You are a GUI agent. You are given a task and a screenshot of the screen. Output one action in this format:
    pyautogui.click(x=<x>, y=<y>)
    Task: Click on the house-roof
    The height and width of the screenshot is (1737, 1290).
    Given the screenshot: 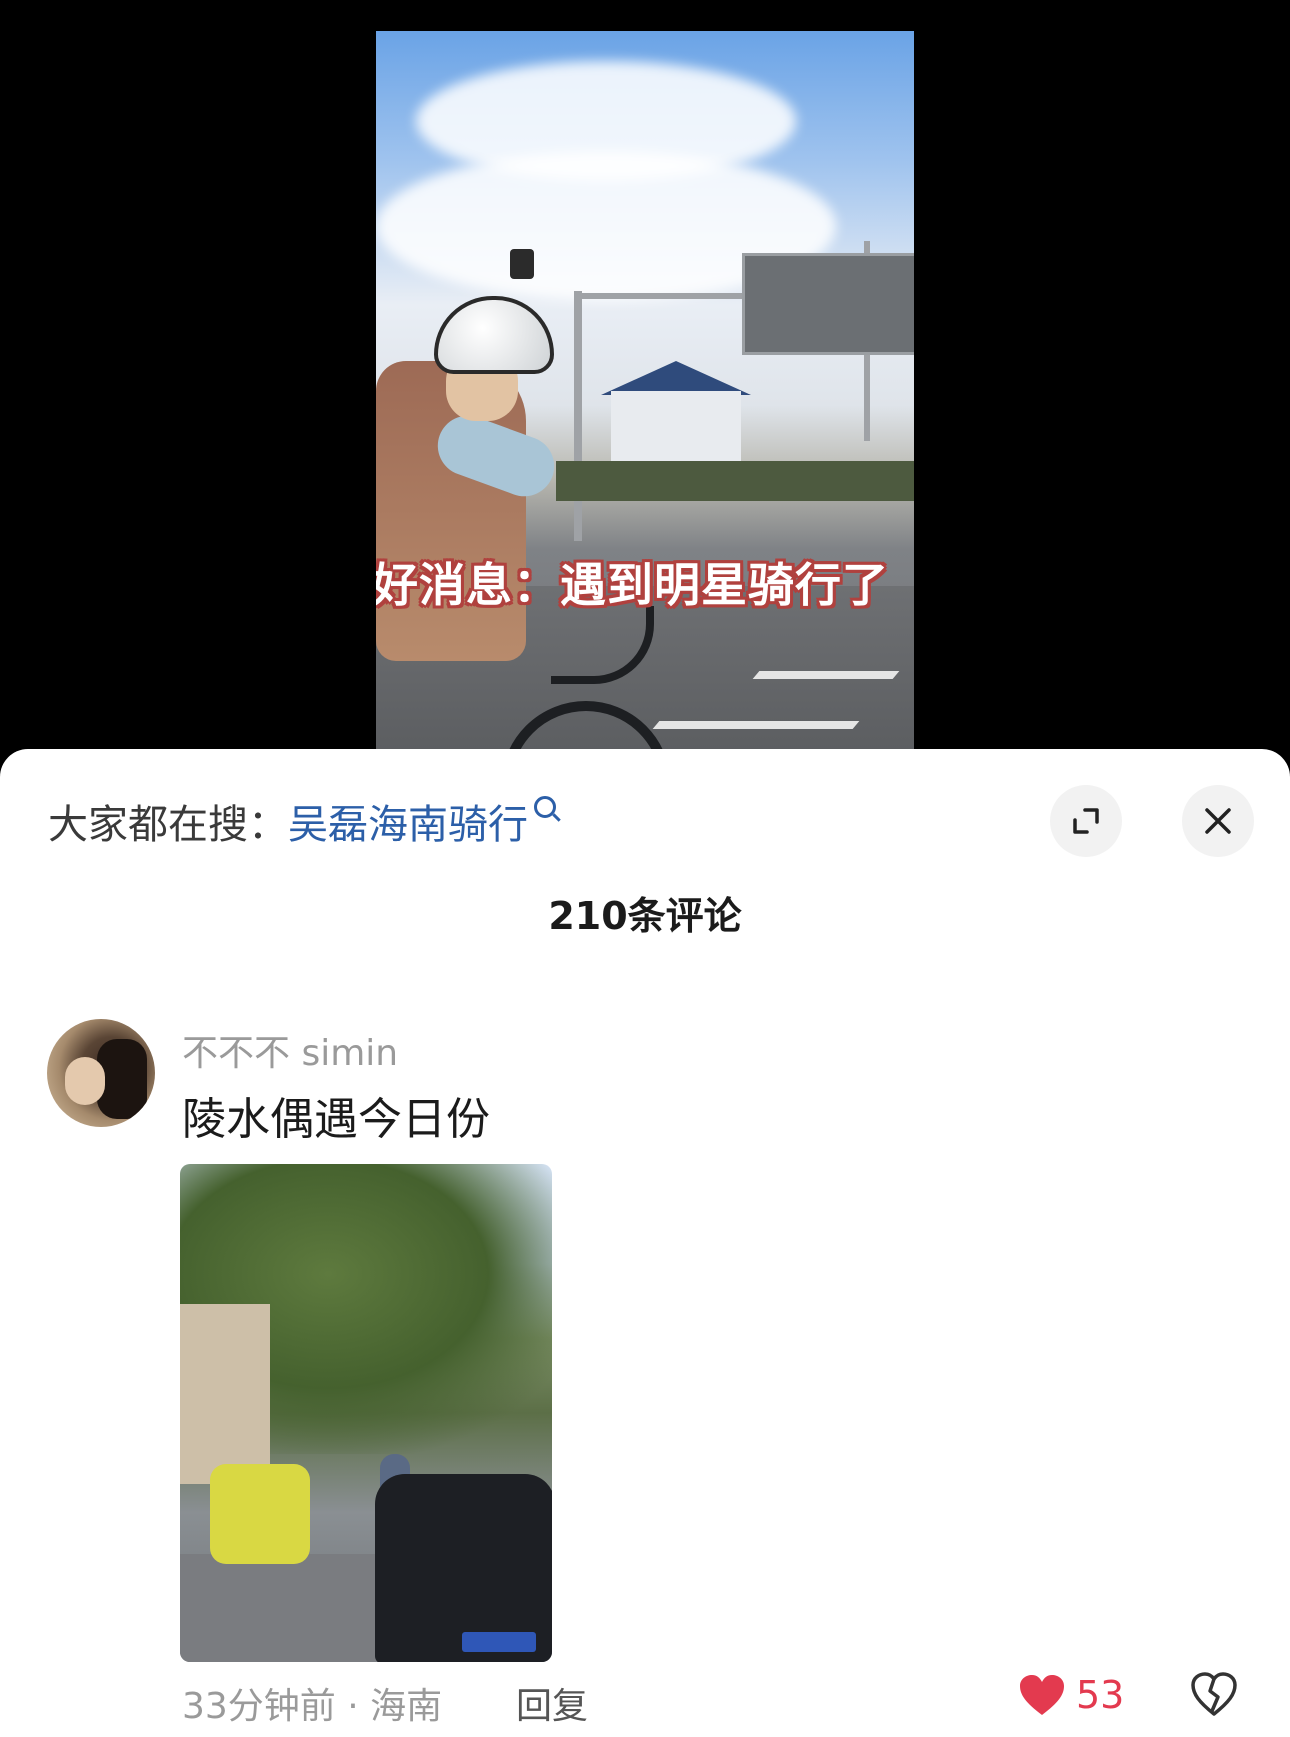 What is the action you would take?
    pyautogui.click(x=676, y=378)
    